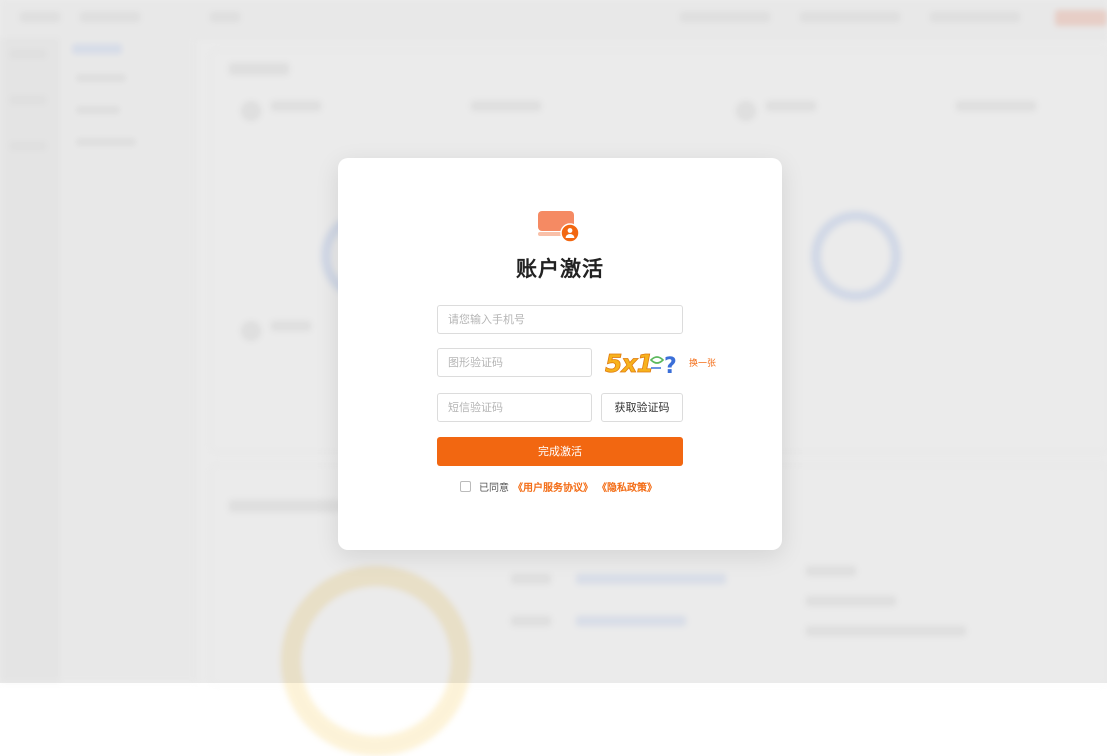 This screenshot has height=756, width=1107. I want to click on dialog-title: 账户激活, so click(560, 269).